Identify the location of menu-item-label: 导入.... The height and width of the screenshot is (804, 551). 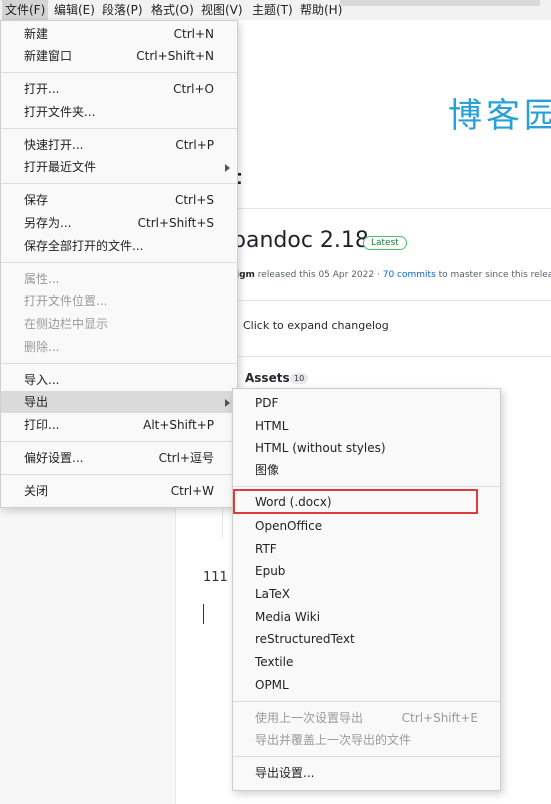
(42, 380).